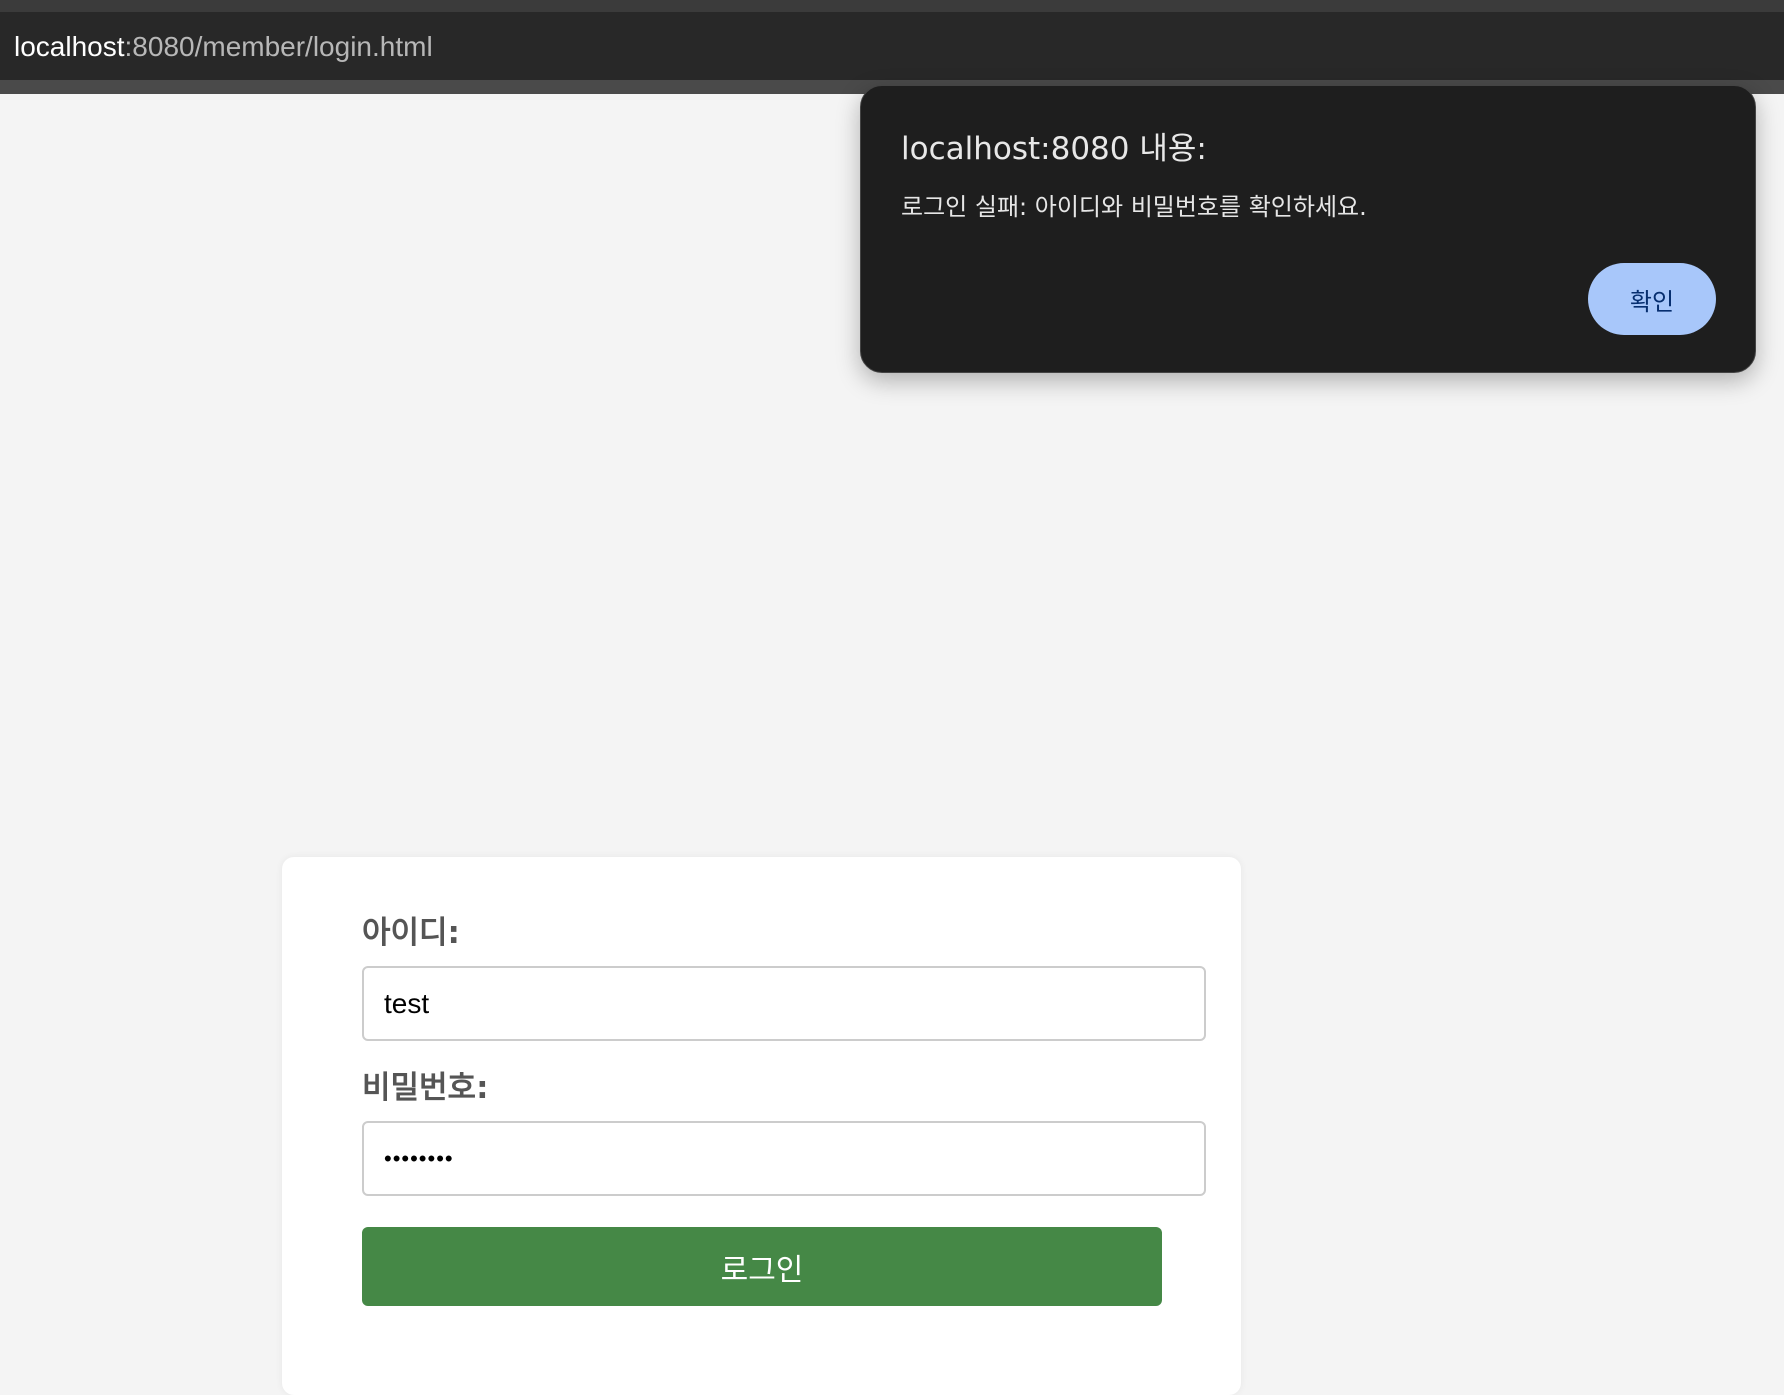  I want to click on alert-ok-button: 확인, so click(1652, 299).